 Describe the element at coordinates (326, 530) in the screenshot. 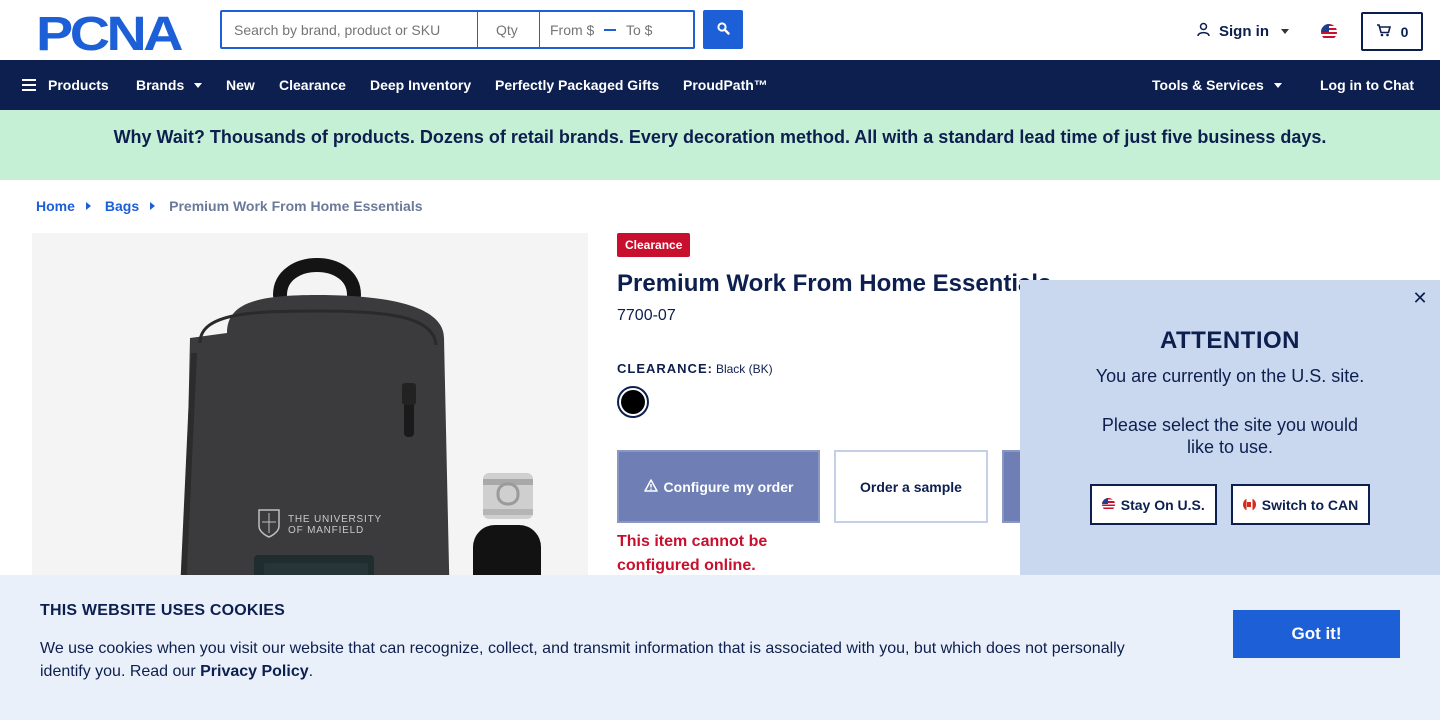

I see `svg-text: OF MANFIELD` at that location.